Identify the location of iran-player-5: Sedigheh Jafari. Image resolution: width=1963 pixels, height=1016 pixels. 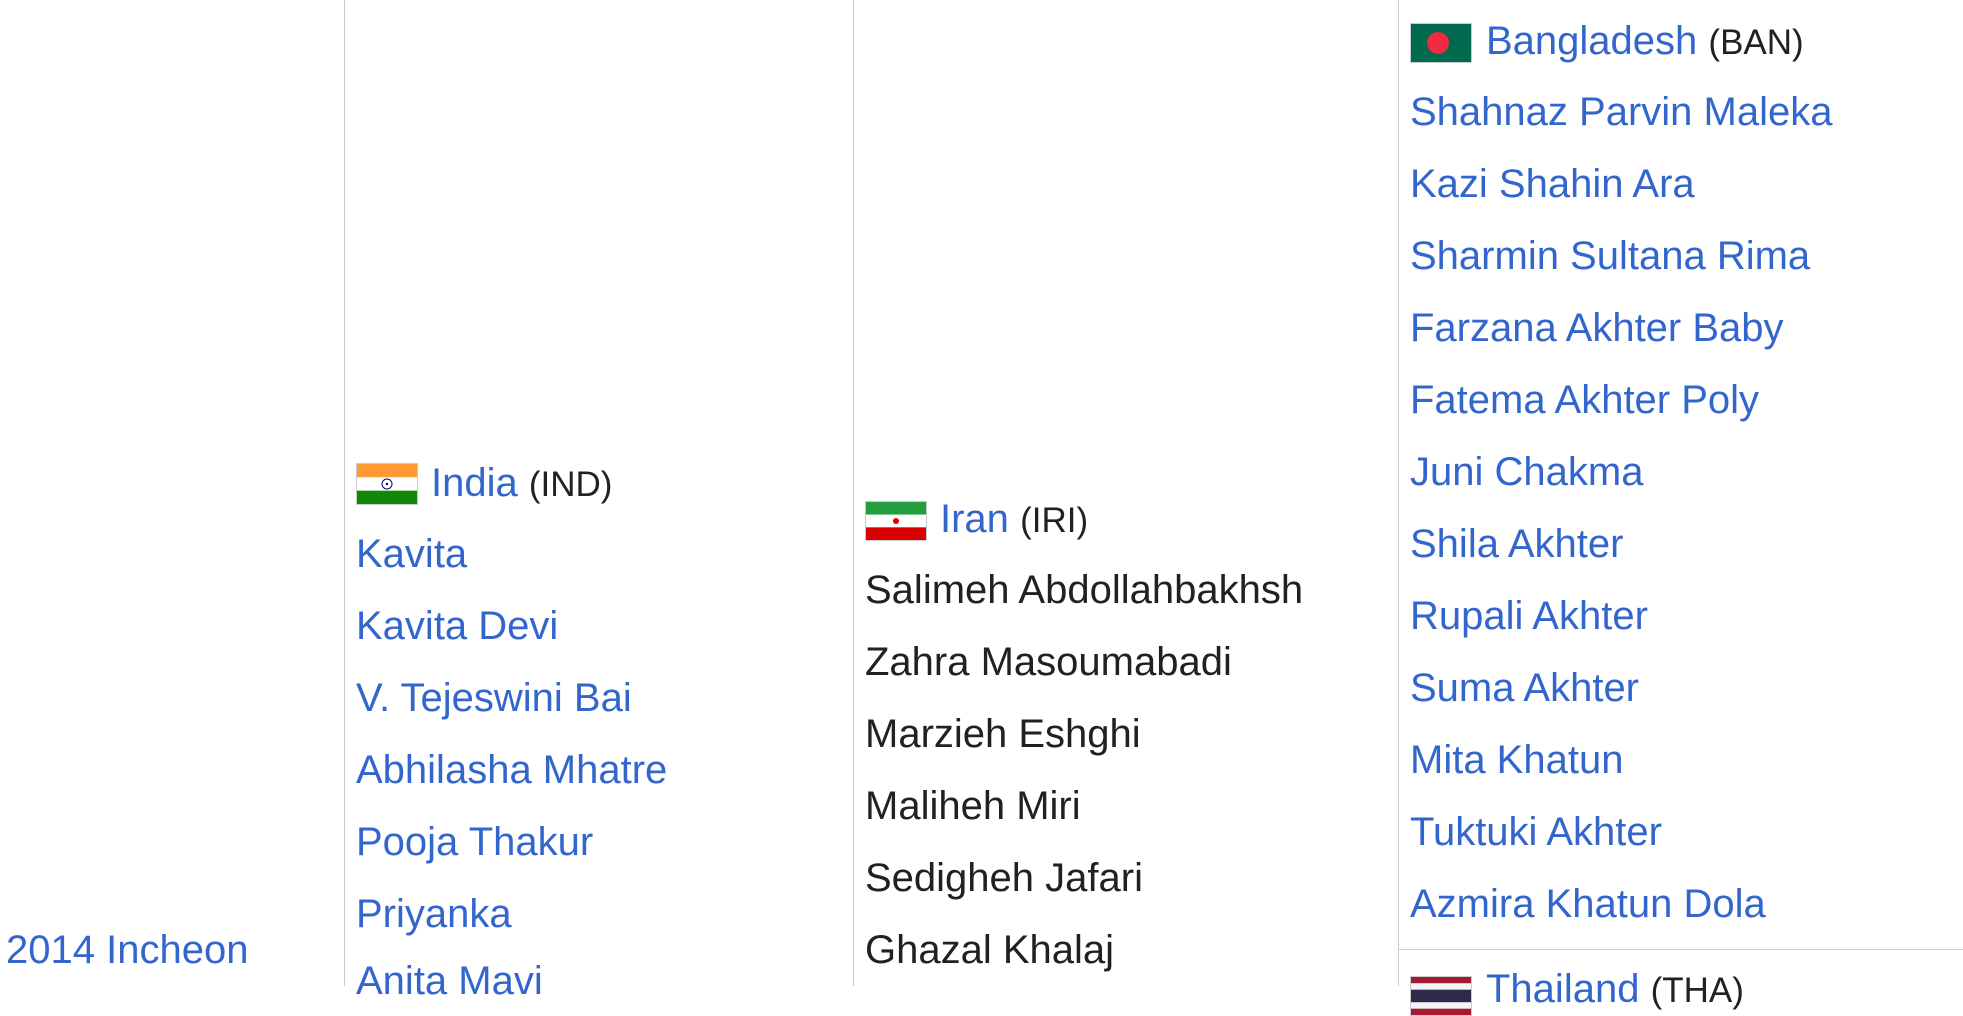
(1004, 878).